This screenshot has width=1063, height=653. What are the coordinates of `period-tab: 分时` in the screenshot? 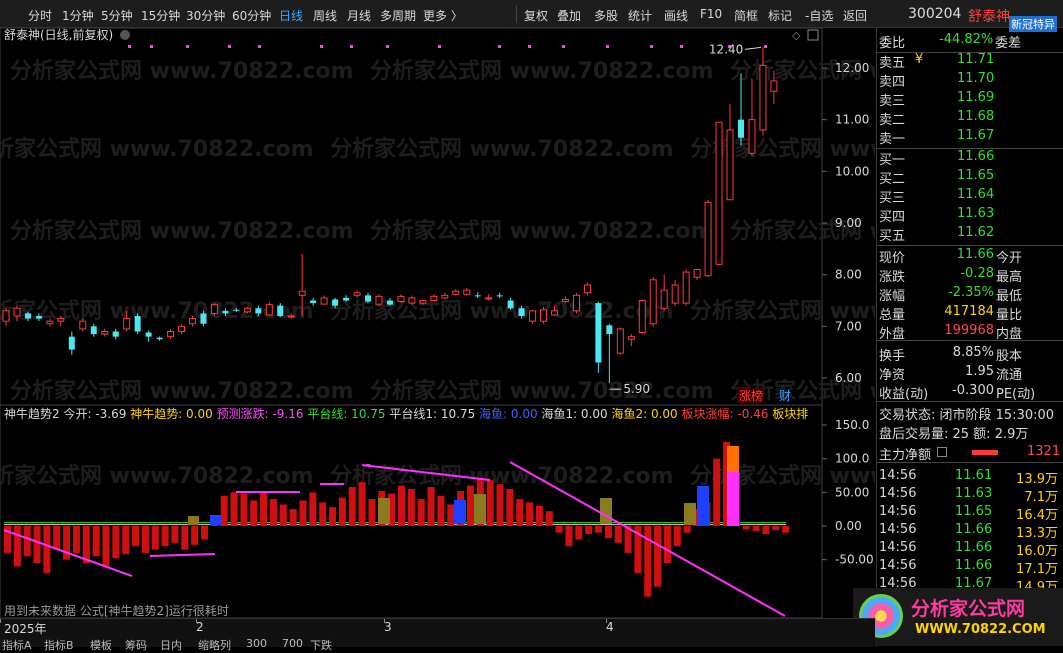 It's located at (40, 15).